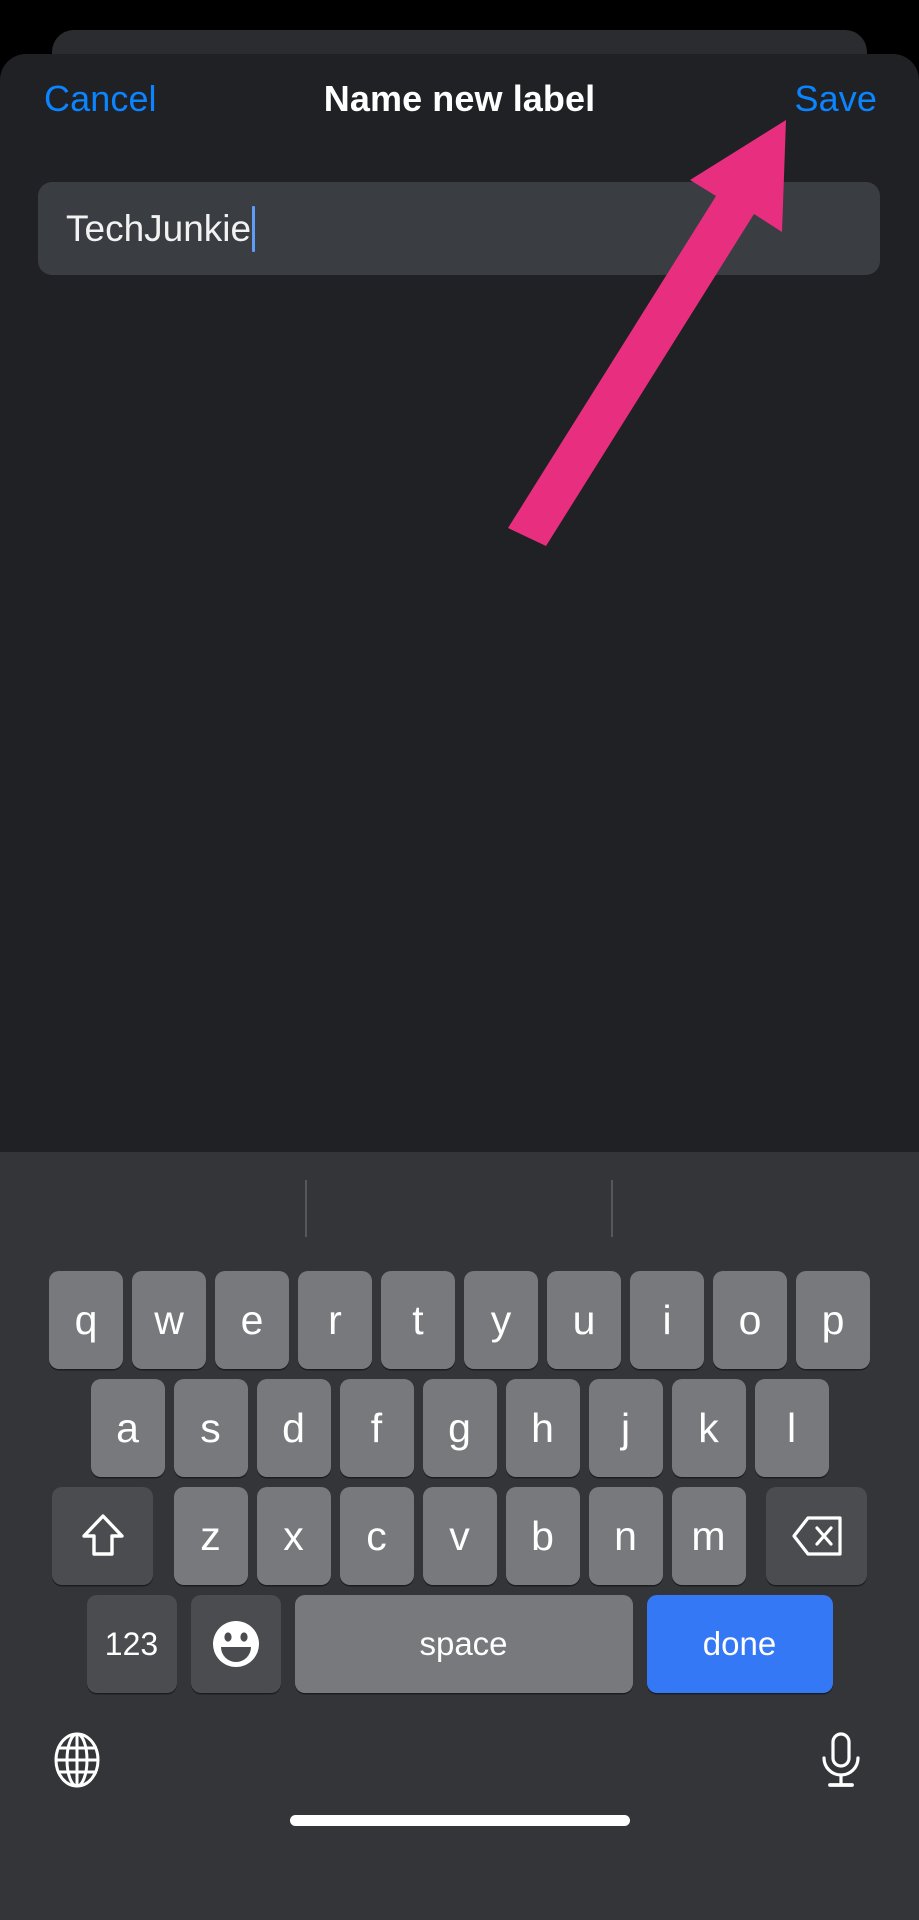 Image resolution: width=919 pixels, height=1920 pixels. What do you see at coordinates (542, 1536) in the screenshot?
I see `key-b: b` at bounding box center [542, 1536].